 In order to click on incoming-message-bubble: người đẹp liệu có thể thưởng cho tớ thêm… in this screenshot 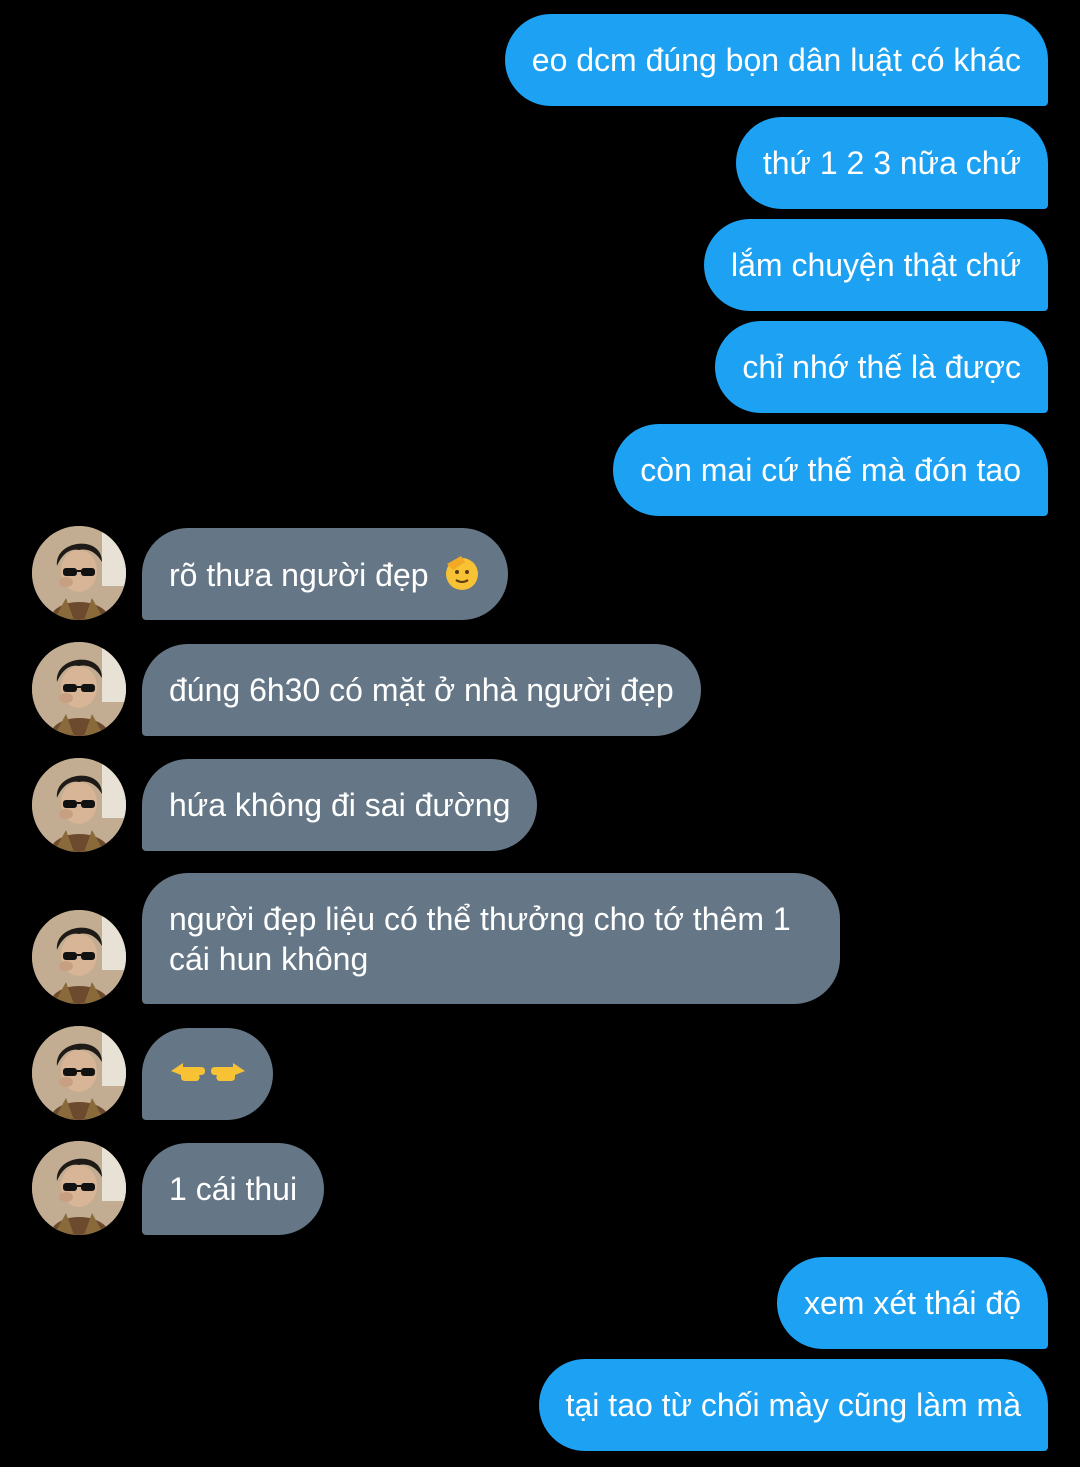, I will do `click(491, 938)`.